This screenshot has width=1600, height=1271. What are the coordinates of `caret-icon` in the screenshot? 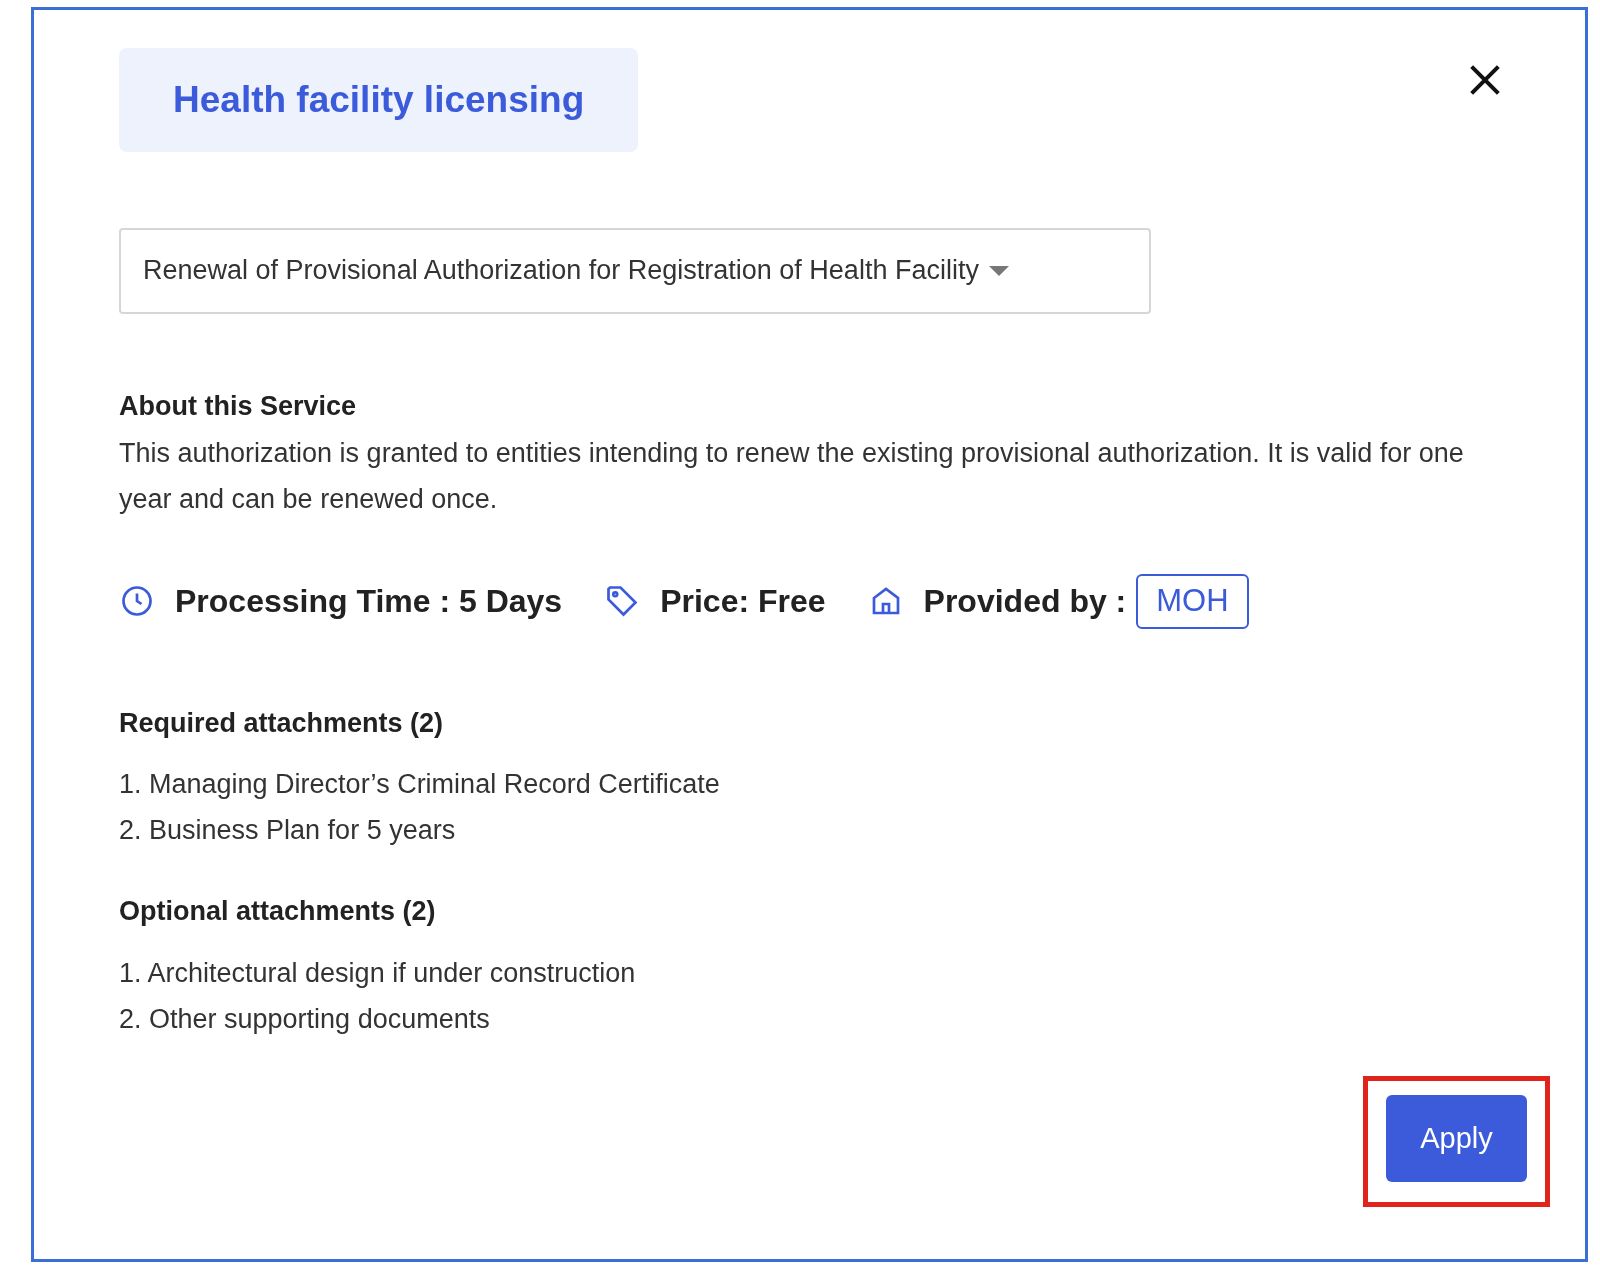 It's located at (998, 270).